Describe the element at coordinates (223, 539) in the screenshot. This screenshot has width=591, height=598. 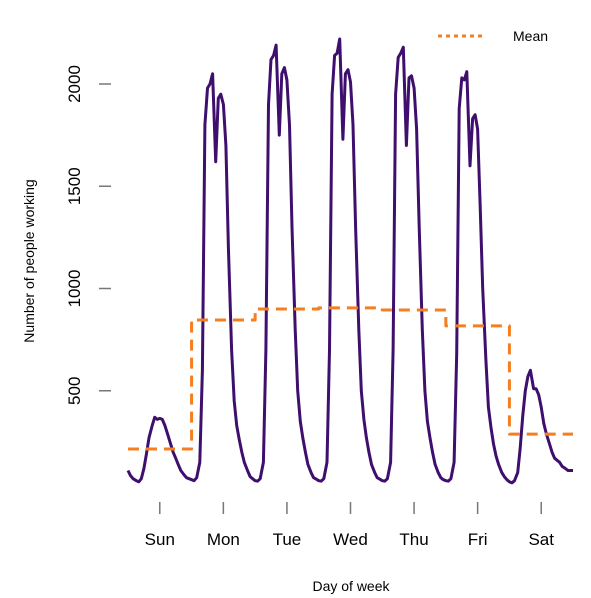
I see `x-tick-label: Mon` at that location.